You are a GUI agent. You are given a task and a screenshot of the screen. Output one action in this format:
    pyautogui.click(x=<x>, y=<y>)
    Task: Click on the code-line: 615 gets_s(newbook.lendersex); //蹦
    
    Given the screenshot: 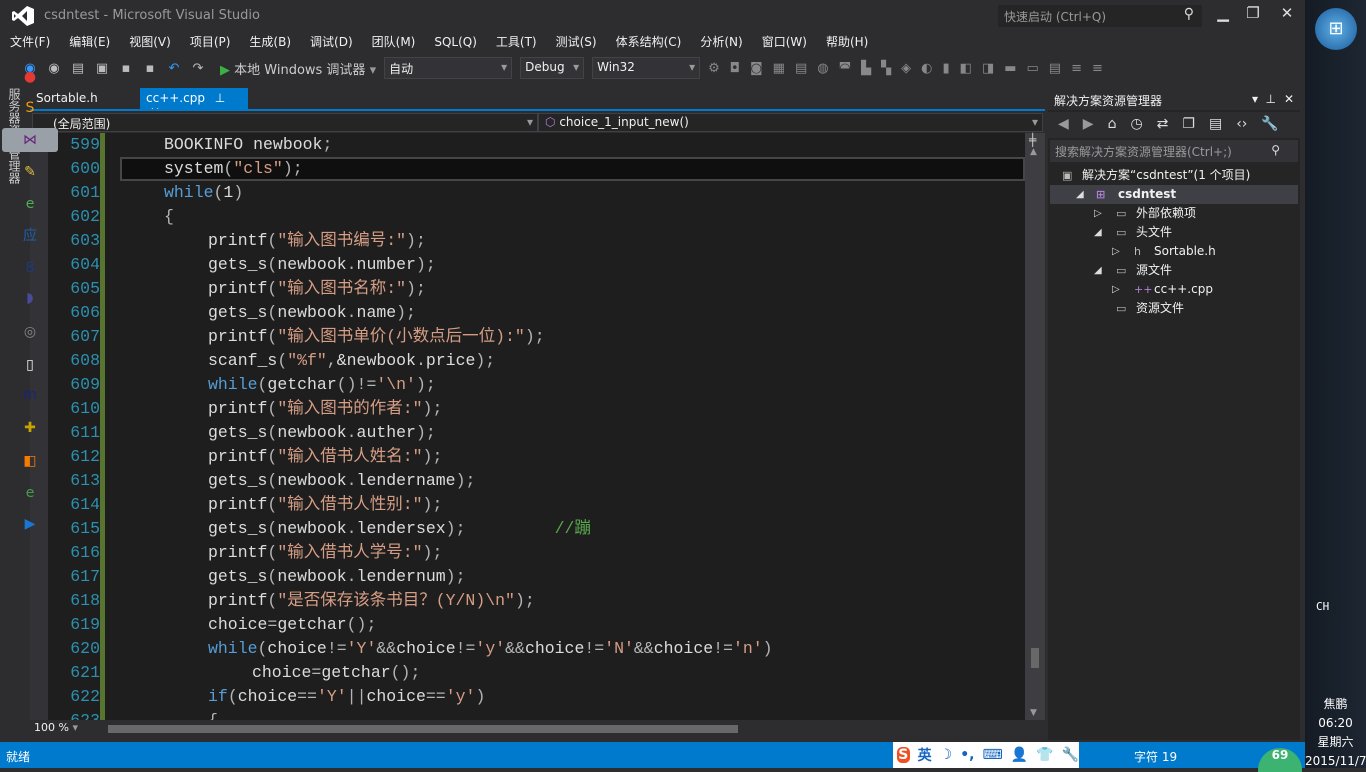 What is the action you would take?
    pyautogui.click(x=527, y=529)
    